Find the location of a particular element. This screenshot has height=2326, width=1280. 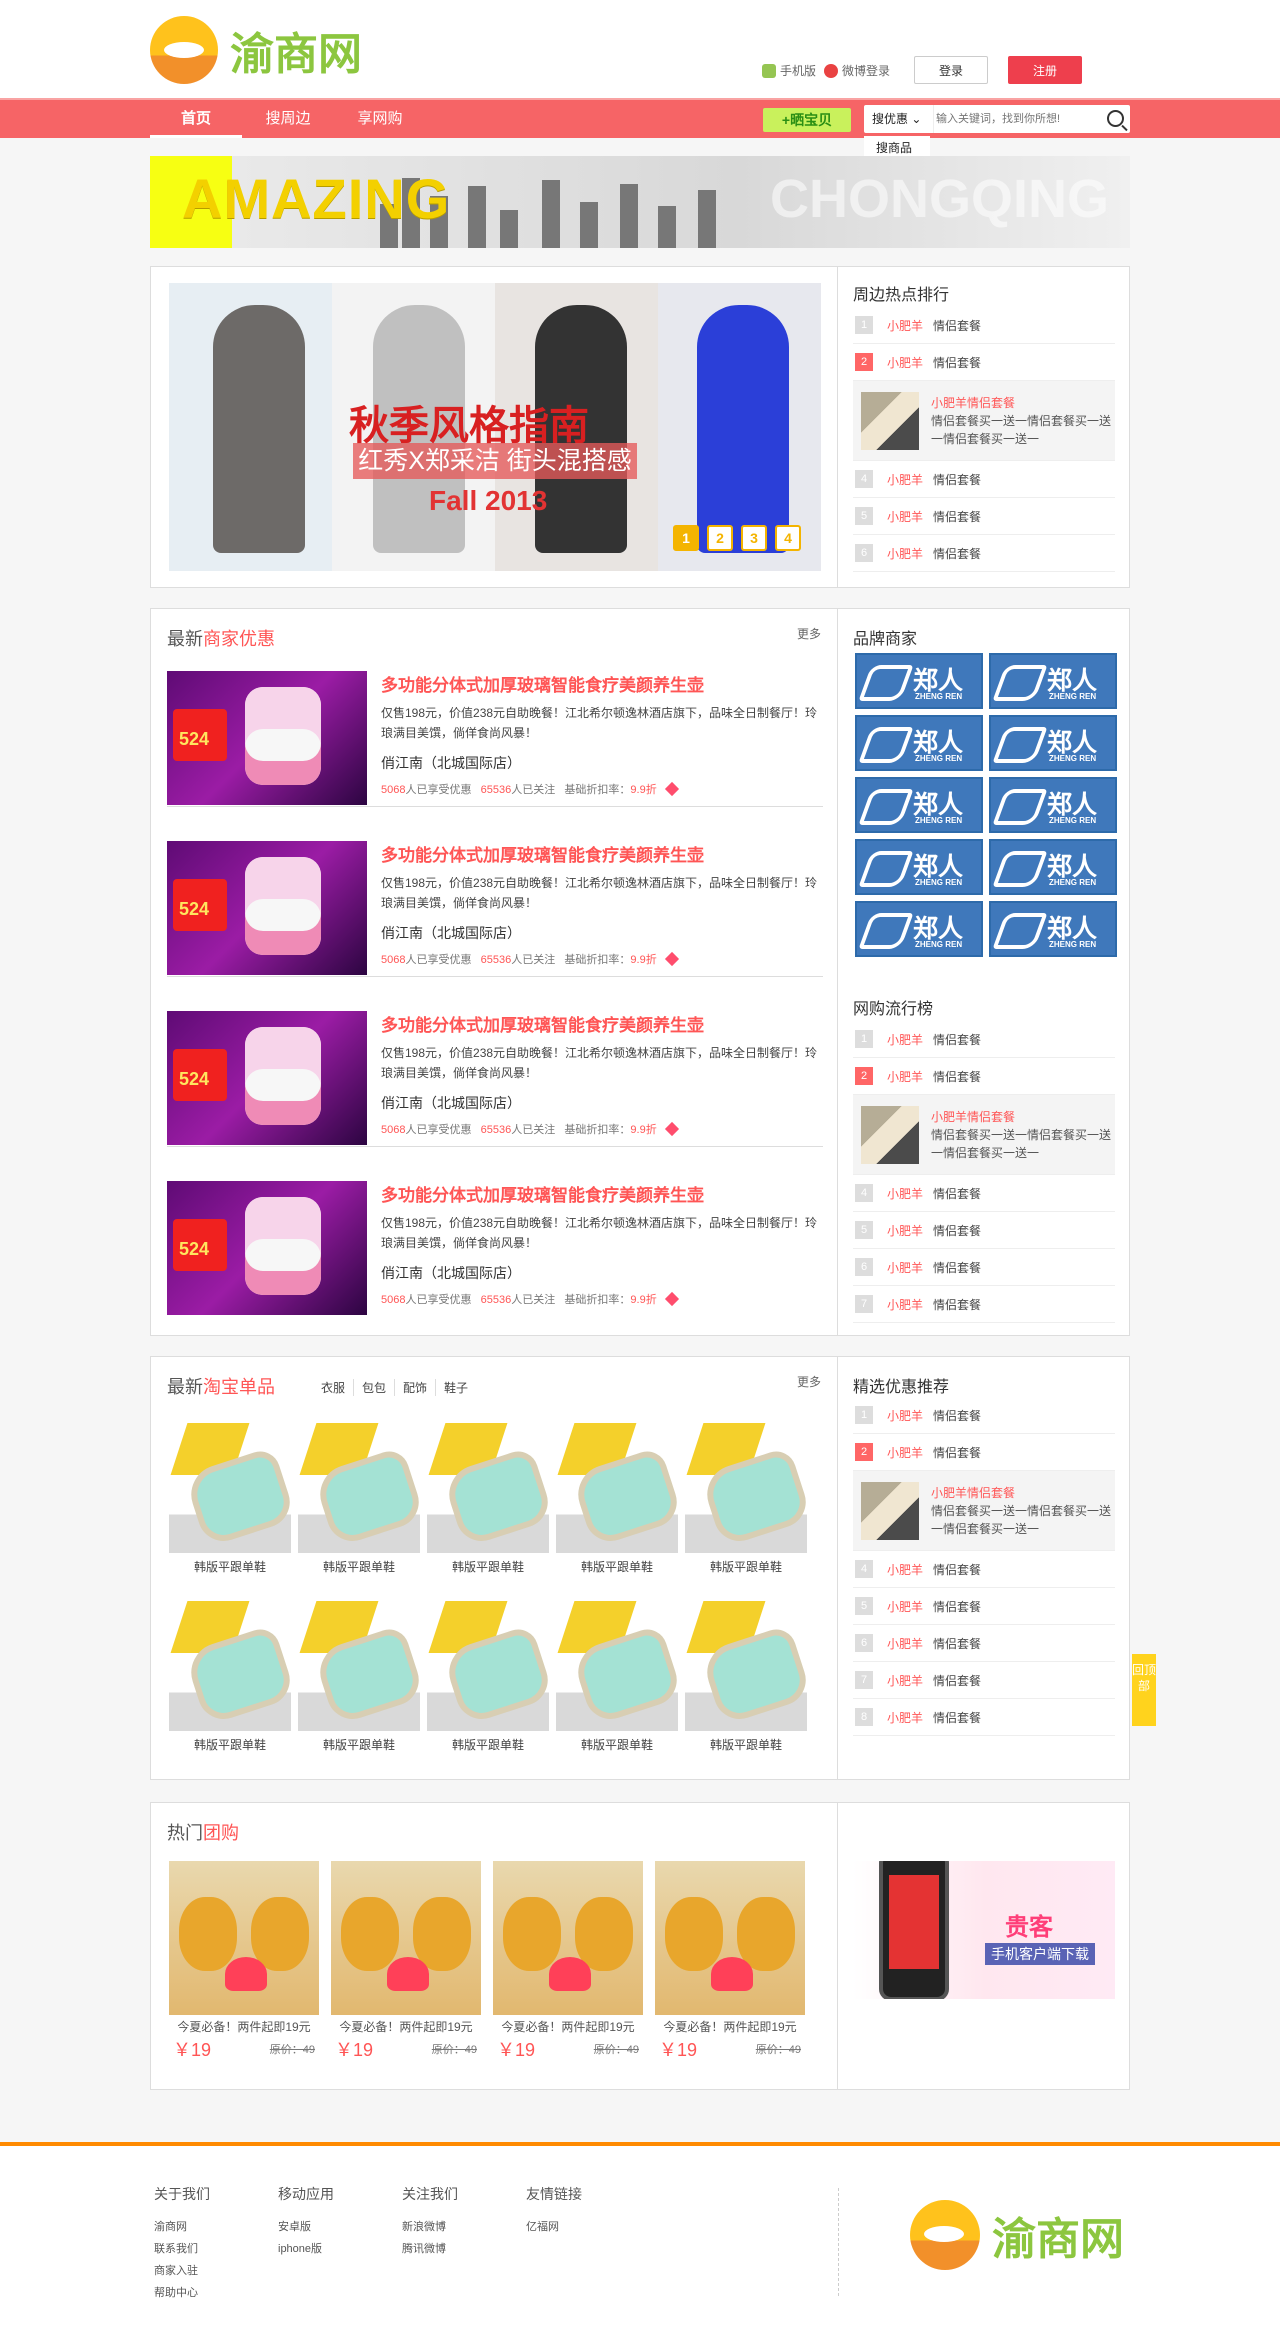

slider-dot-4: 4 is located at coordinates (788, 538).